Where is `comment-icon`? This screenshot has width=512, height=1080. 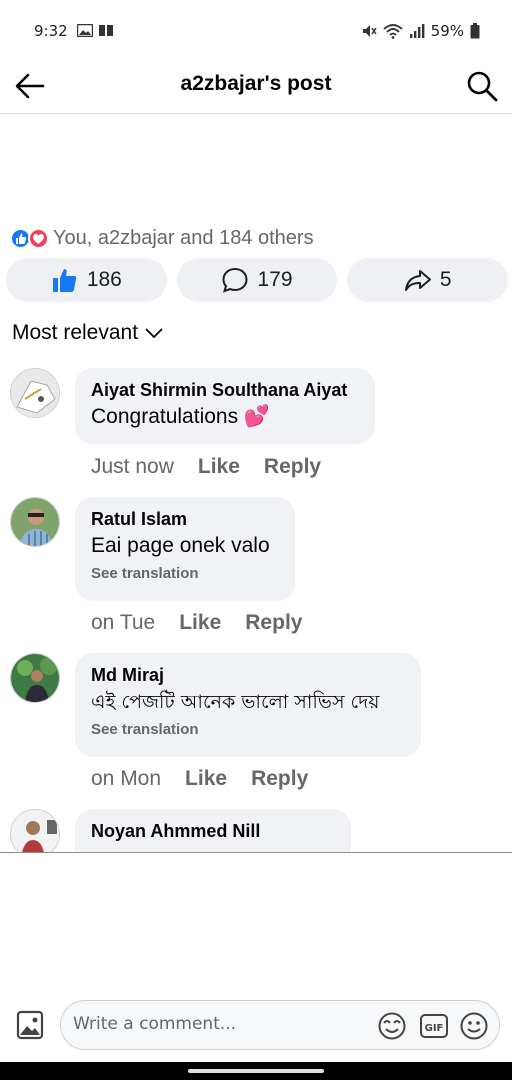
comment-icon is located at coordinates (235, 280).